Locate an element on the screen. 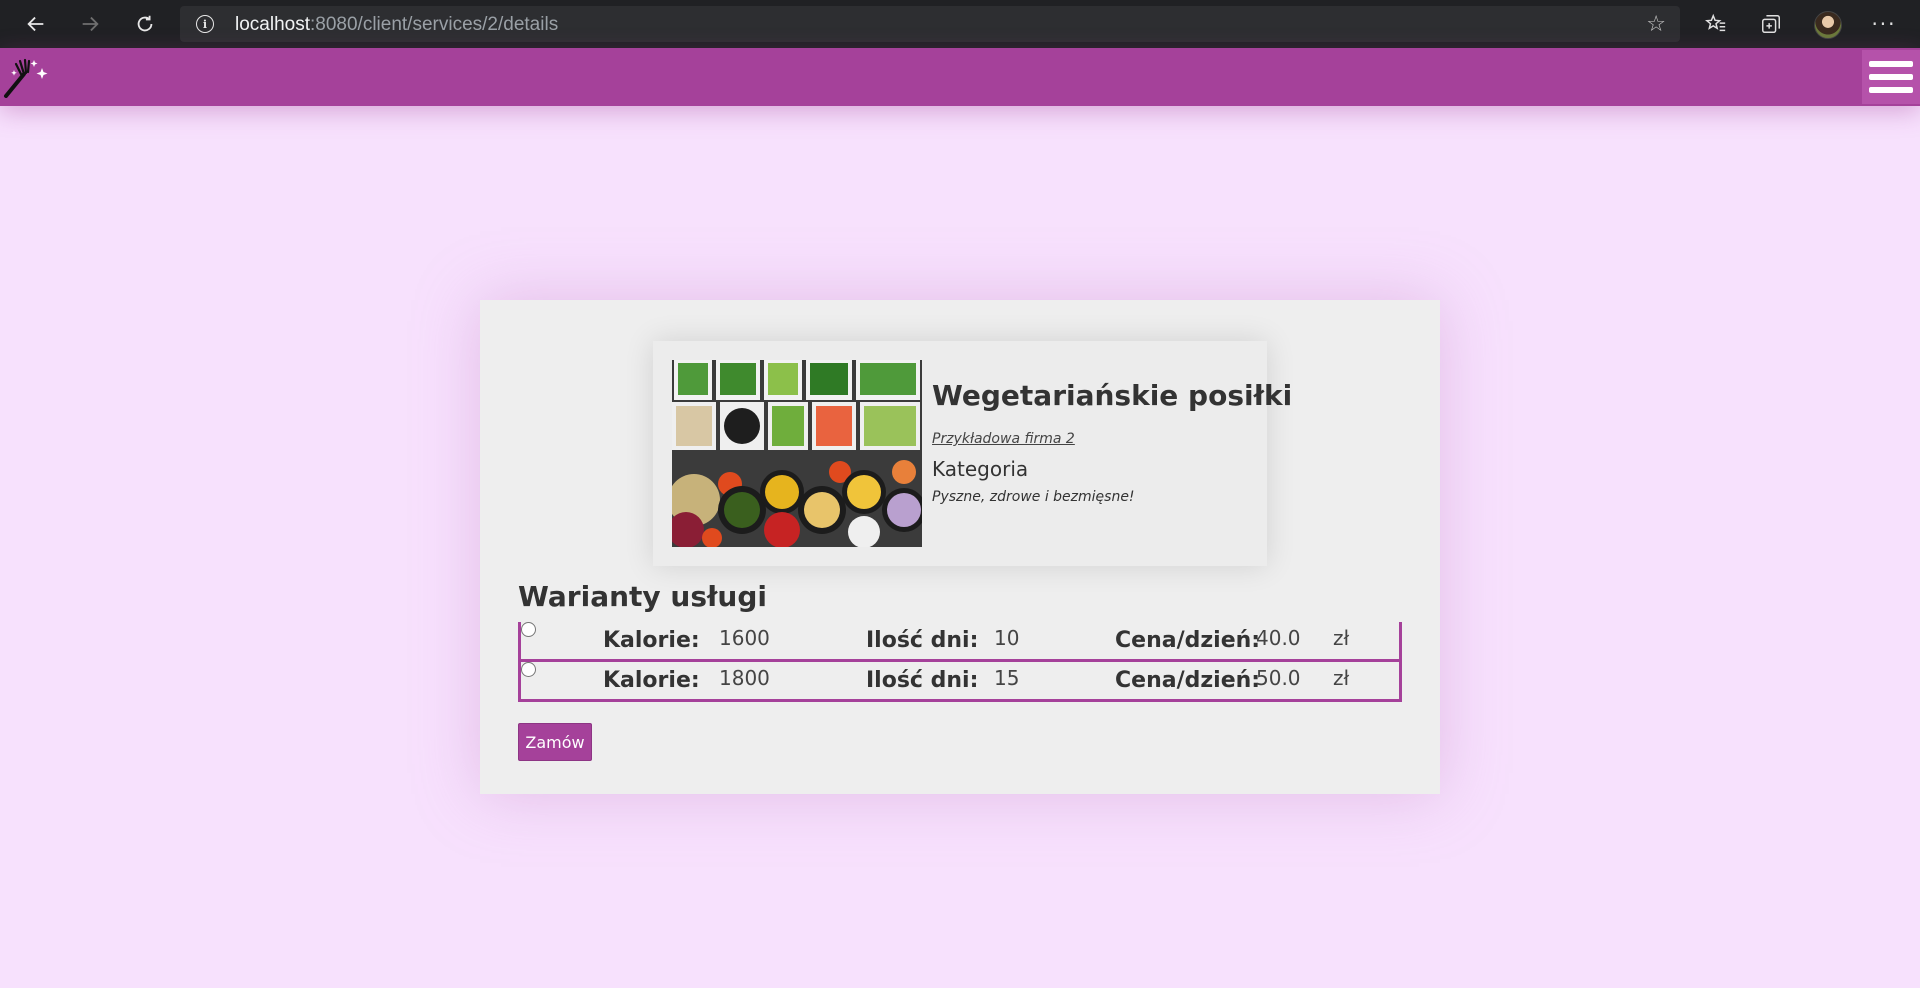 Image resolution: width=1920 pixels, height=988 pixels. fork-wand-logo is located at coordinates (27, 77).